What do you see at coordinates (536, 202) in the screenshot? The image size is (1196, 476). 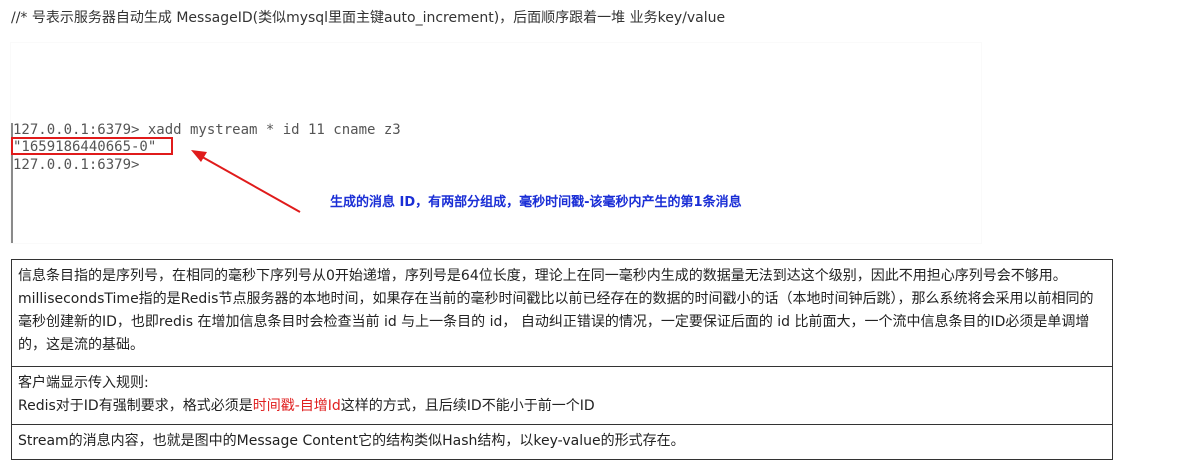 I see `annotation-label: 生成的消息 ID，有两部分组成，毫秒时间戳-该毫秒内产生的第1条消息` at bounding box center [536, 202].